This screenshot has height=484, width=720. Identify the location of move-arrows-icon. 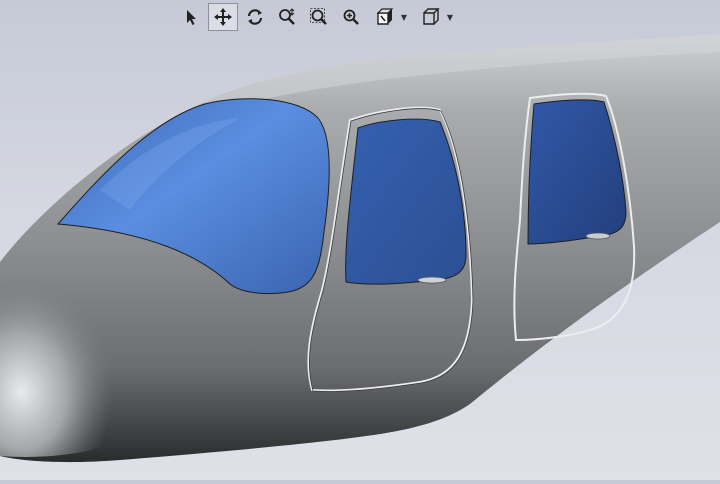
(223, 17).